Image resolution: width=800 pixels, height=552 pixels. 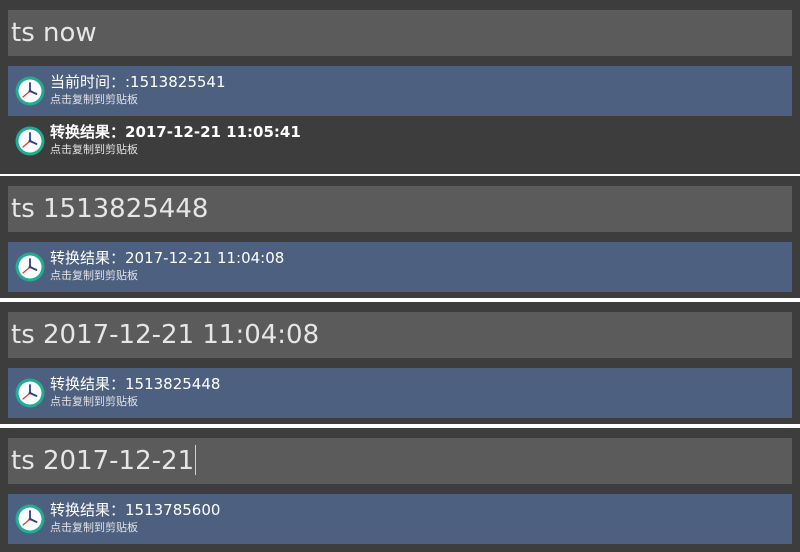 What do you see at coordinates (135, 384) in the screenshot?
I see `result-title: 转换结果：1513825448` at bounding box center [135, 384].